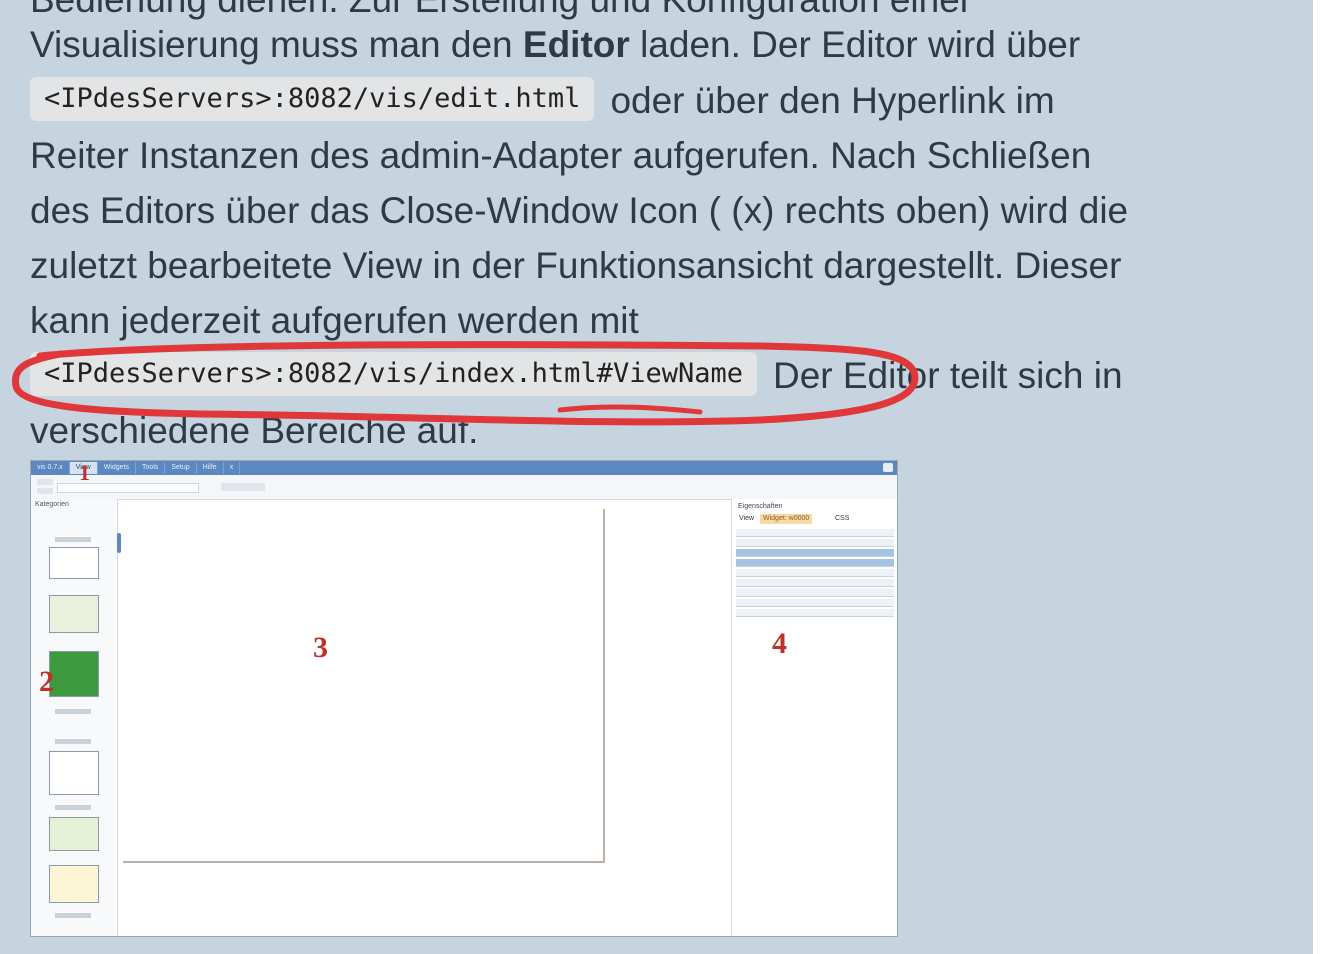  Describe the element at coordinates (276, 44) in the screenshot. I see `line1-text-start: Visualisierung muss man den` at that location.